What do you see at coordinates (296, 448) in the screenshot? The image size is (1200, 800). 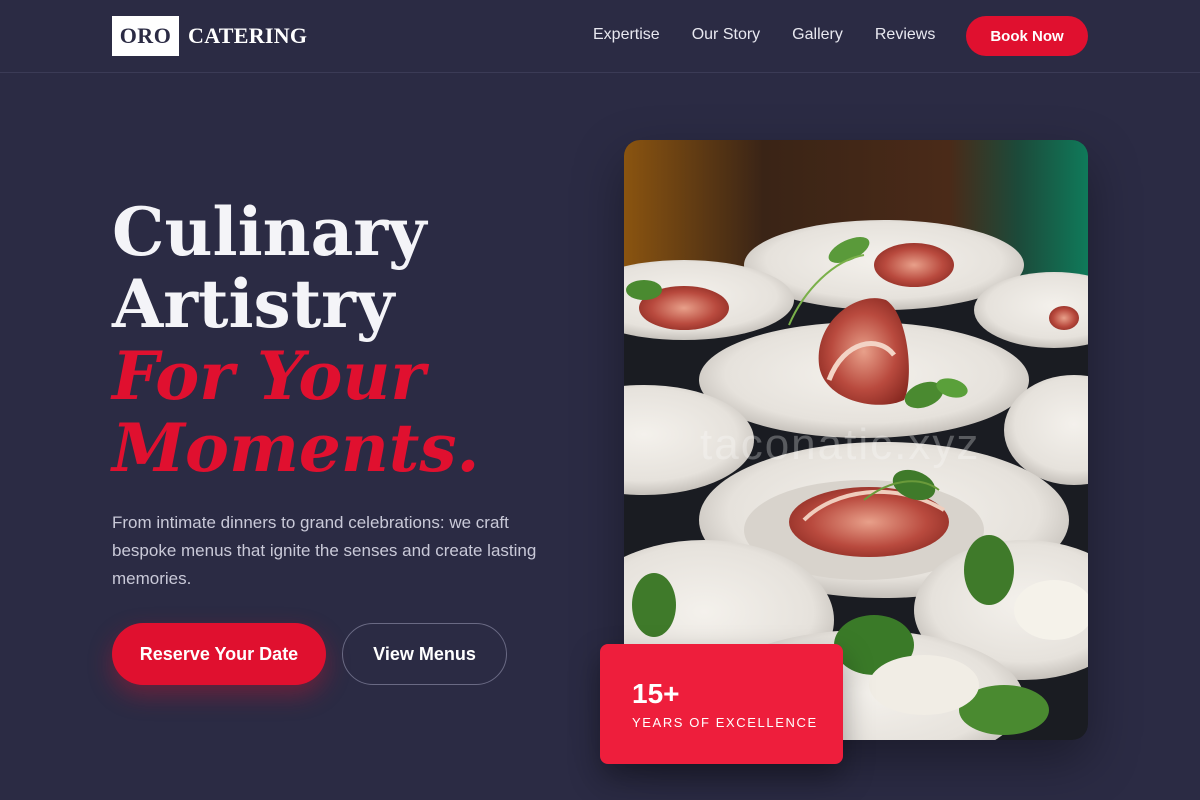 I see `hero-title-line-4: Moments.` at bounding box center [296, 448].